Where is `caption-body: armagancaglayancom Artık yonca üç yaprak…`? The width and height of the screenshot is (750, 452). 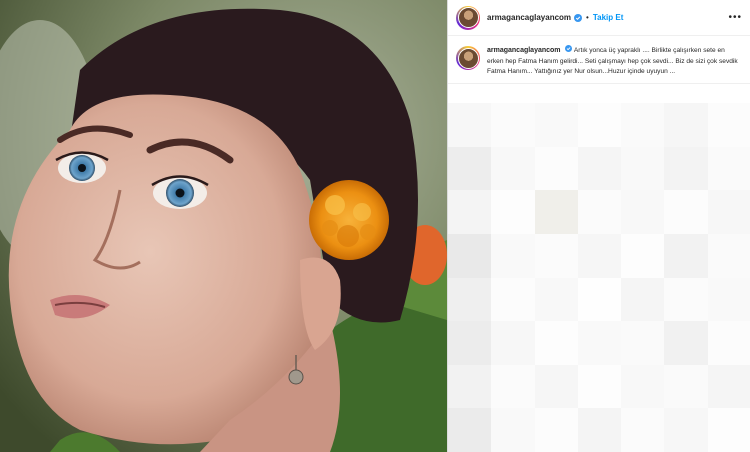
caption-body: armagancaglayancom Artık yonca üç yaprak… is located at coordinates (614, 61).